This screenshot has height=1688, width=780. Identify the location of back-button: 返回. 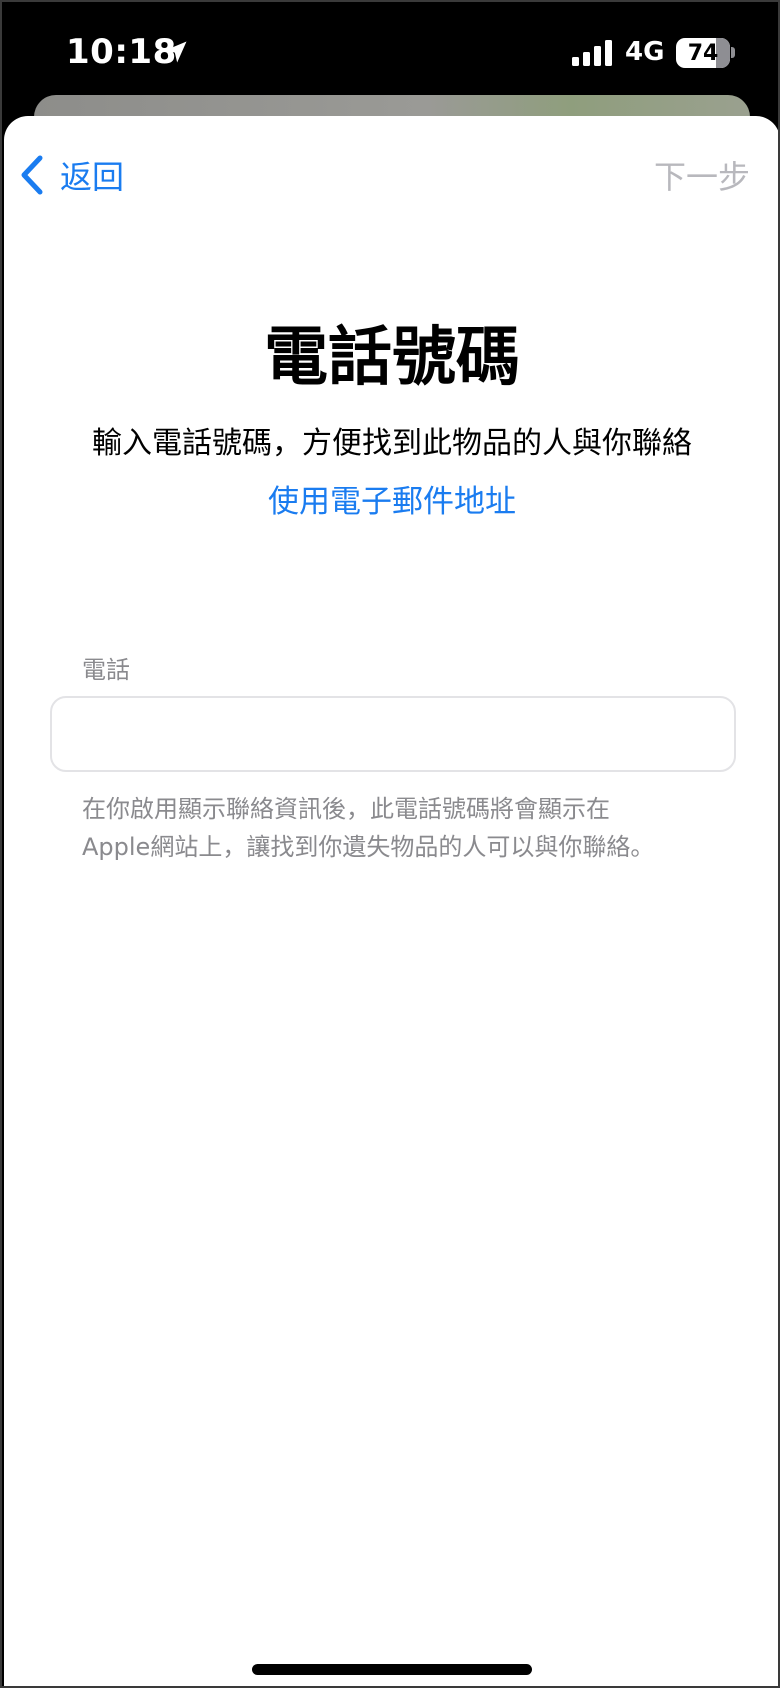
(71, 175).